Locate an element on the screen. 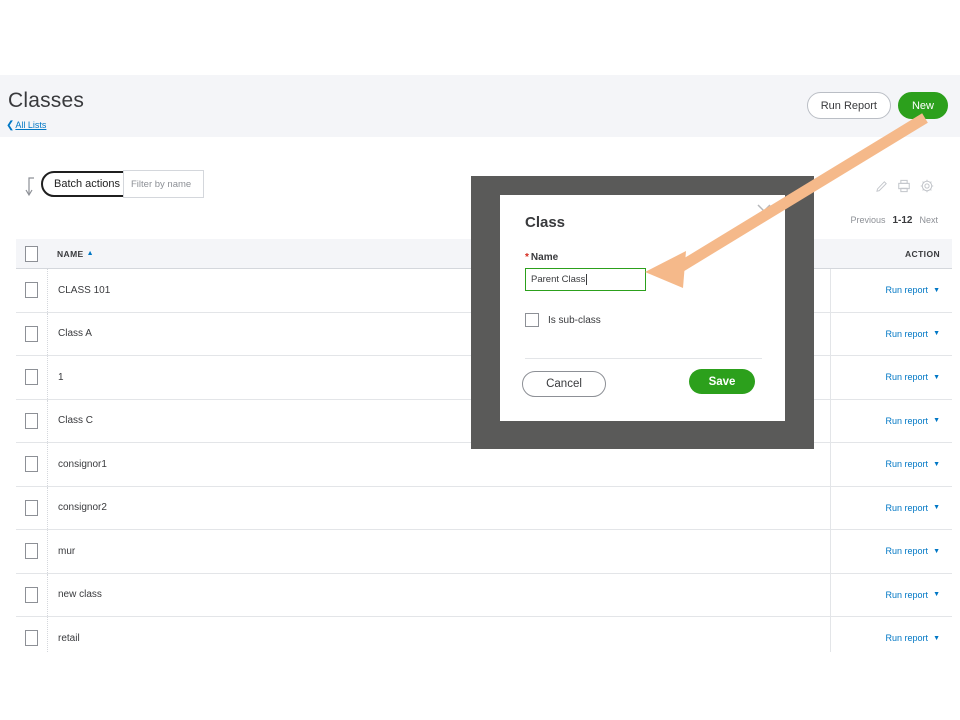  filter-by-name-input: Filter by name is located at coordinates (163, 184).